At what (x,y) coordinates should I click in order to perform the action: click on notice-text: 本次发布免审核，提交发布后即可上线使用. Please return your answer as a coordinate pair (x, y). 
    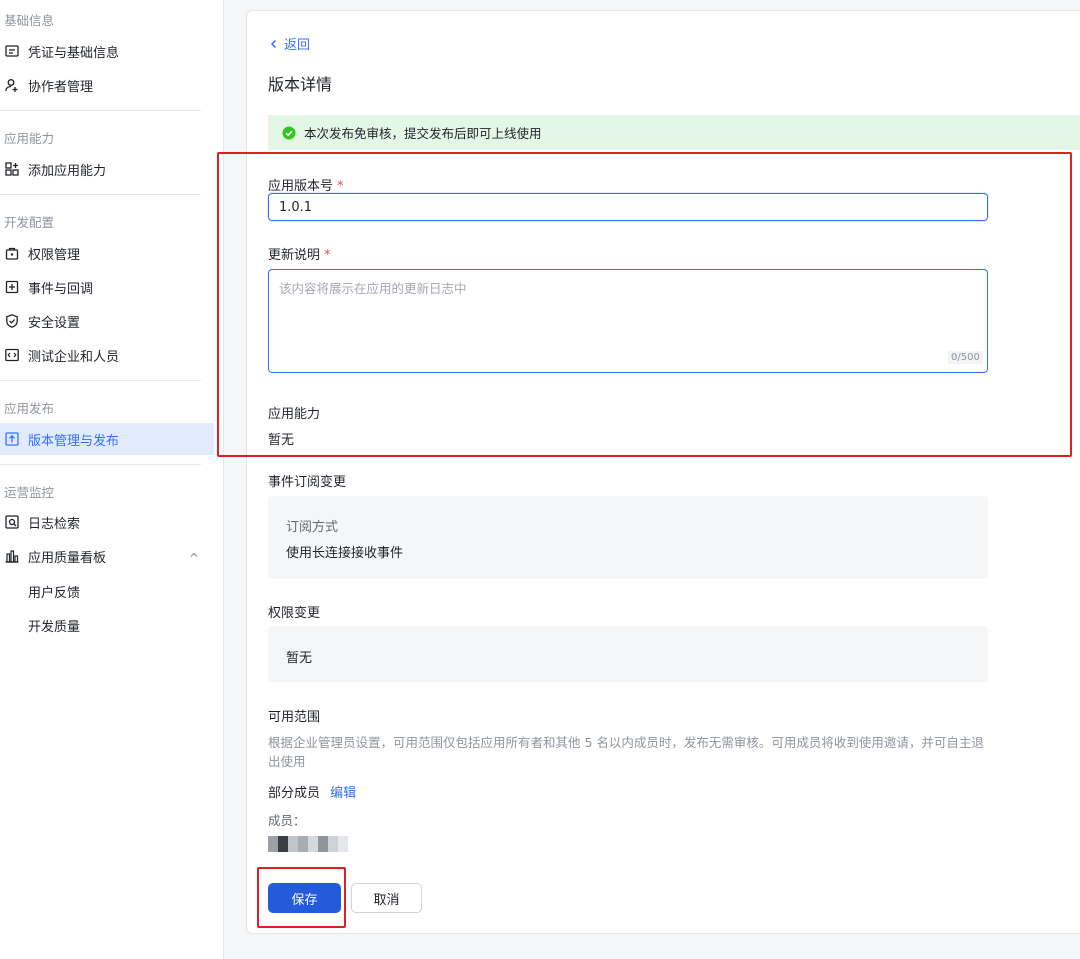
    Looking at the image, I should click on (423, 133).